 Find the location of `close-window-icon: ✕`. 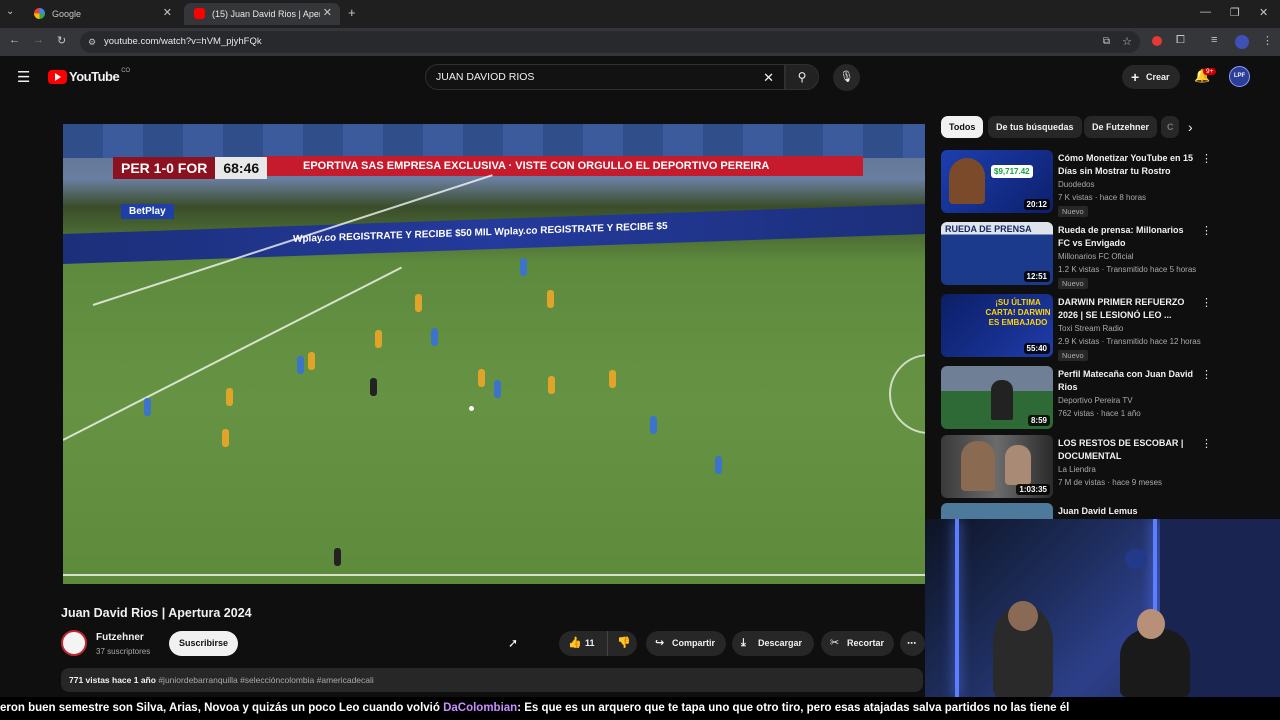

close-window-icon: ✕ is located at coordinates (1263, 12).